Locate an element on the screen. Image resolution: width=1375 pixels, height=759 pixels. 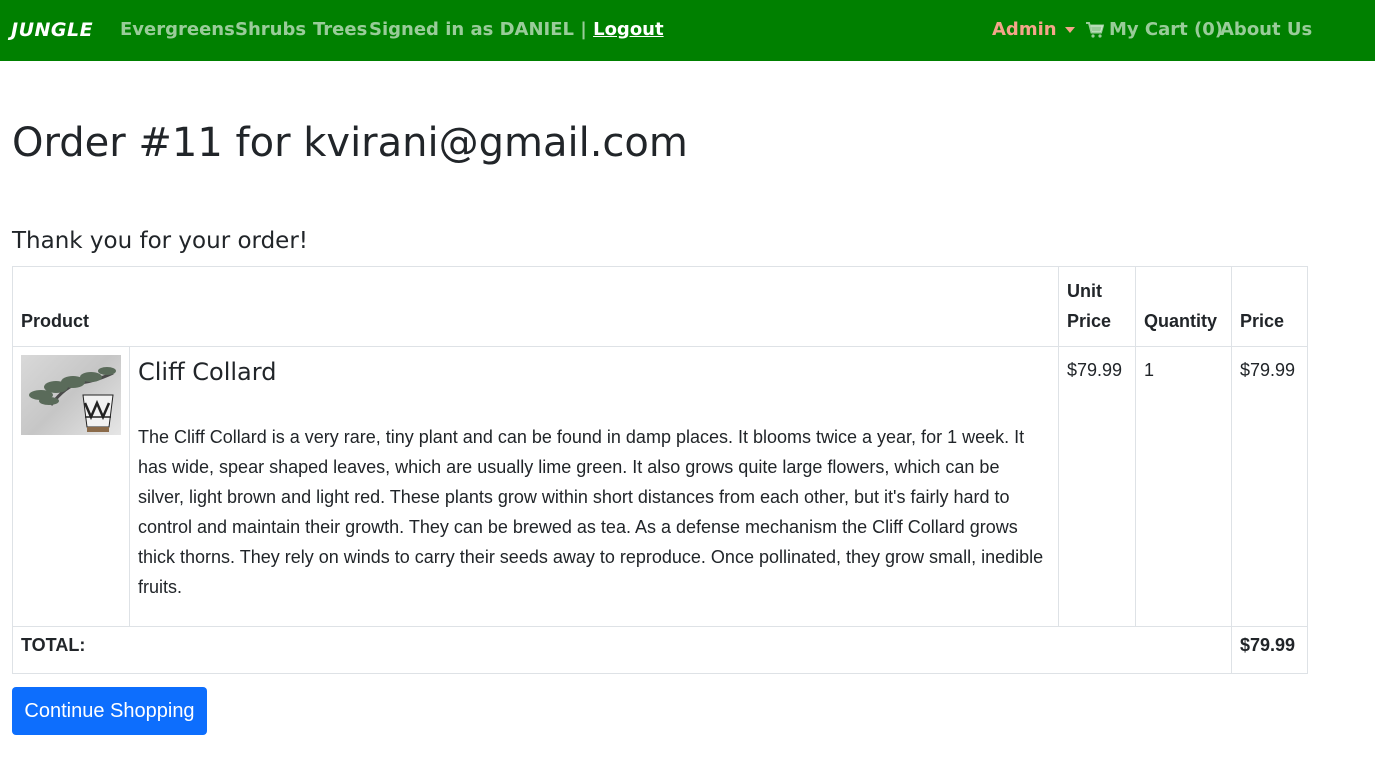
header-unit-price-line2: Price is located at coordinates (1089, 321).